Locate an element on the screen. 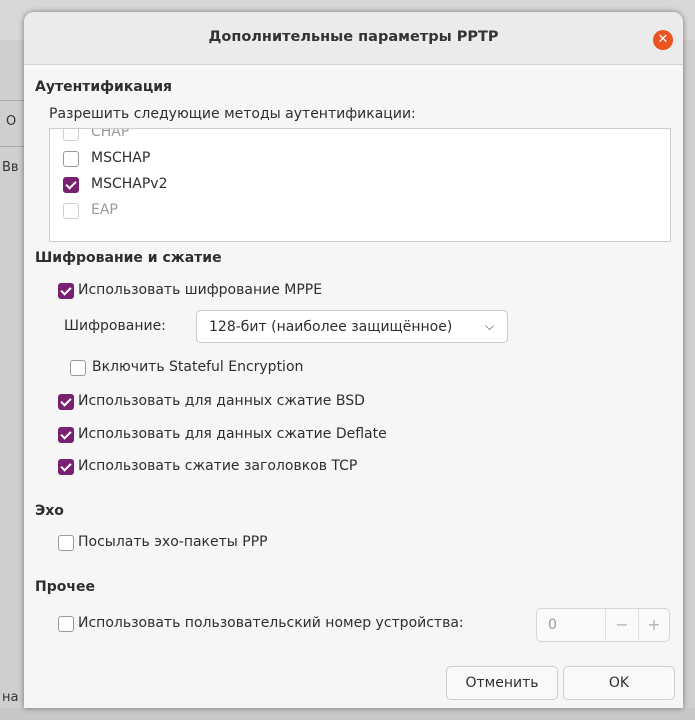 This screenshot has width=695, height=720. unit-number-value: 0 is located at coordinates (552, 625).